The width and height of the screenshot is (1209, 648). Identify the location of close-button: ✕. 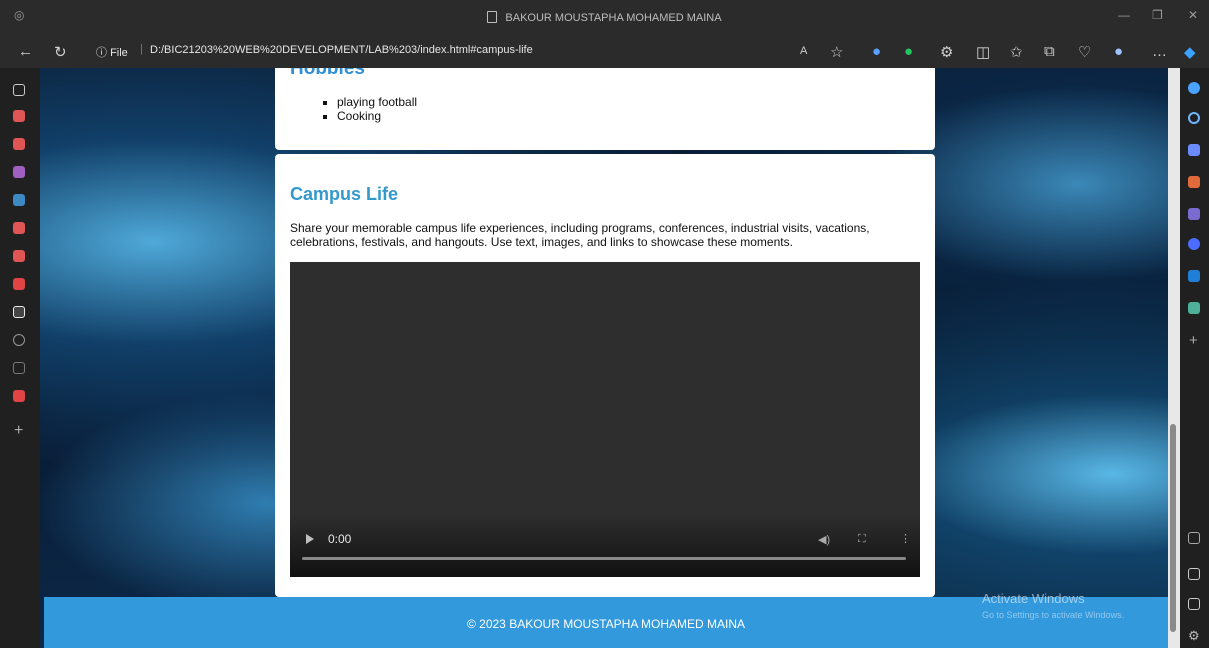
(1193, 15).